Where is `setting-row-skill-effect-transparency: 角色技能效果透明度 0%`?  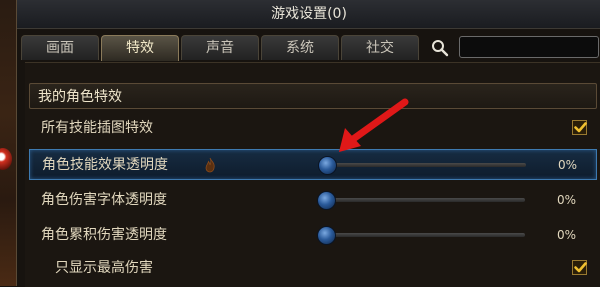
setting-row-skill-effect-transparency: 角色技能效果透明度 0% is located at coordinates (313, 164).